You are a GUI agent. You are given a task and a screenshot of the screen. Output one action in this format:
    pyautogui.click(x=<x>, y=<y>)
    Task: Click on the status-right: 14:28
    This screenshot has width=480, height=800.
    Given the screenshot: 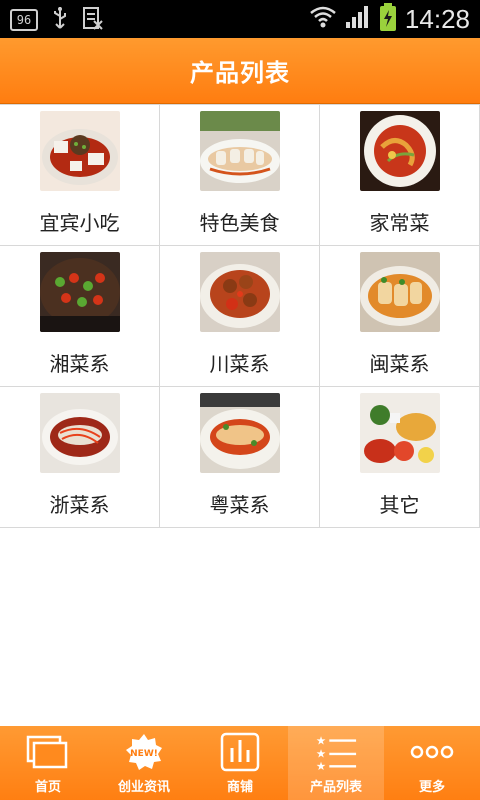 What is the action you would take?
    pyautogui.click(x=389, y=19)
    